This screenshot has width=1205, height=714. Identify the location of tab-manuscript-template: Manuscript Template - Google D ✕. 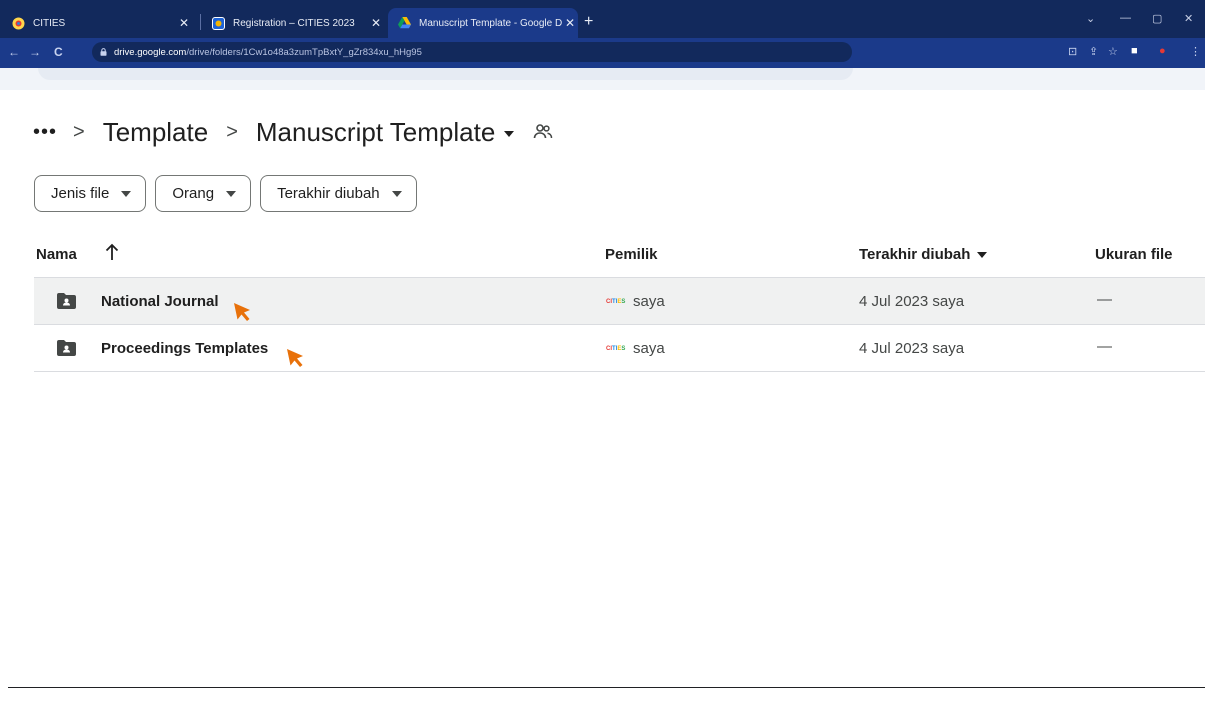
(483, 23).